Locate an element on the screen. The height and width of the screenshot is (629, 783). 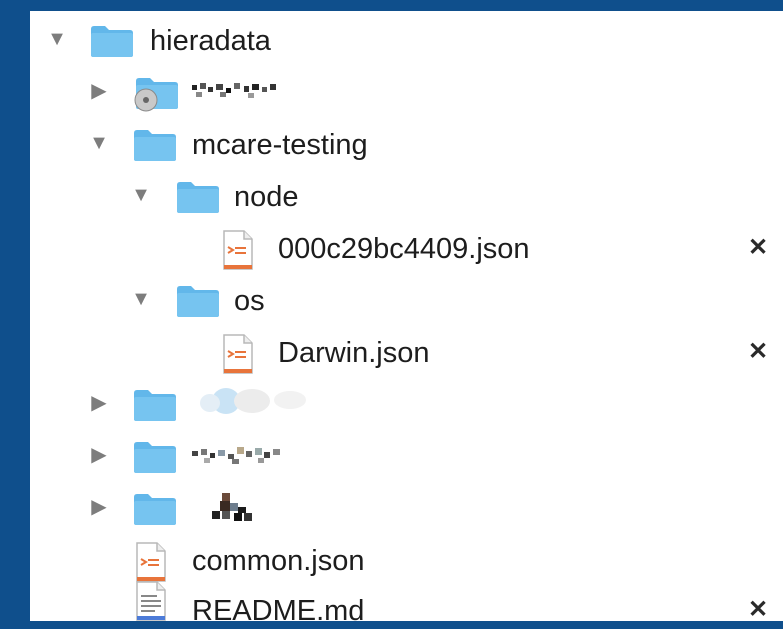
tree-row-readme: README.md ✕ is located at coordinates (406, 597).